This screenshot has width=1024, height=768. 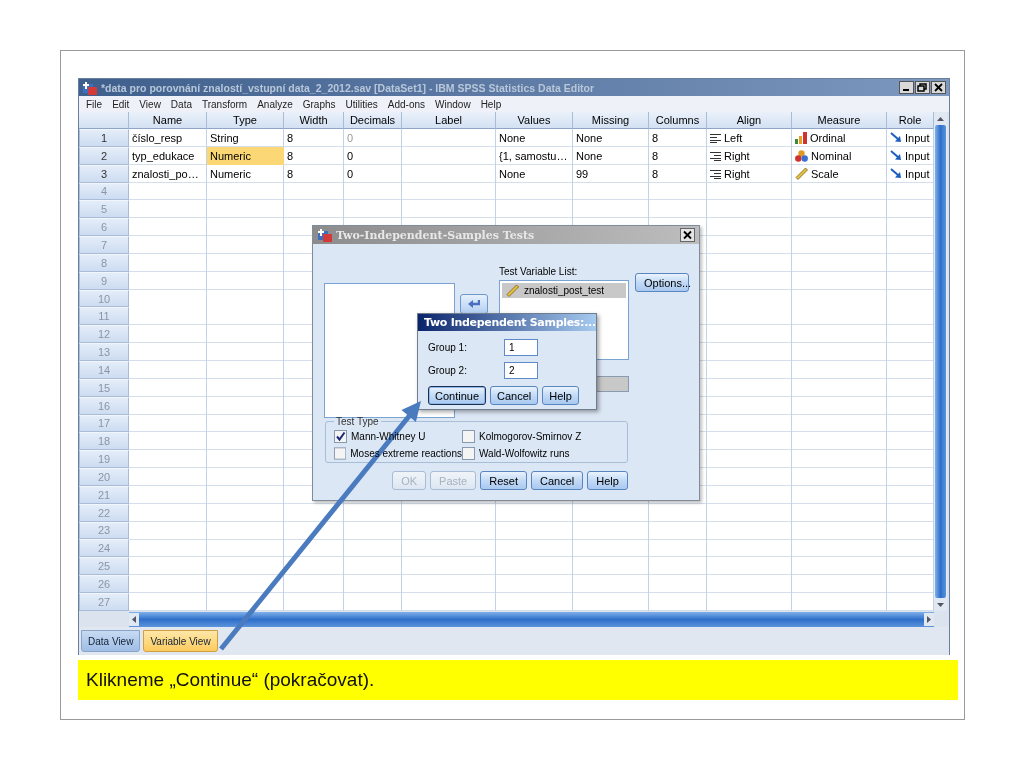 What do you see at coordinates (168, 155) in the screenshot?
I see `table-cell: typ_edukace` at bounding box center [168, 155].